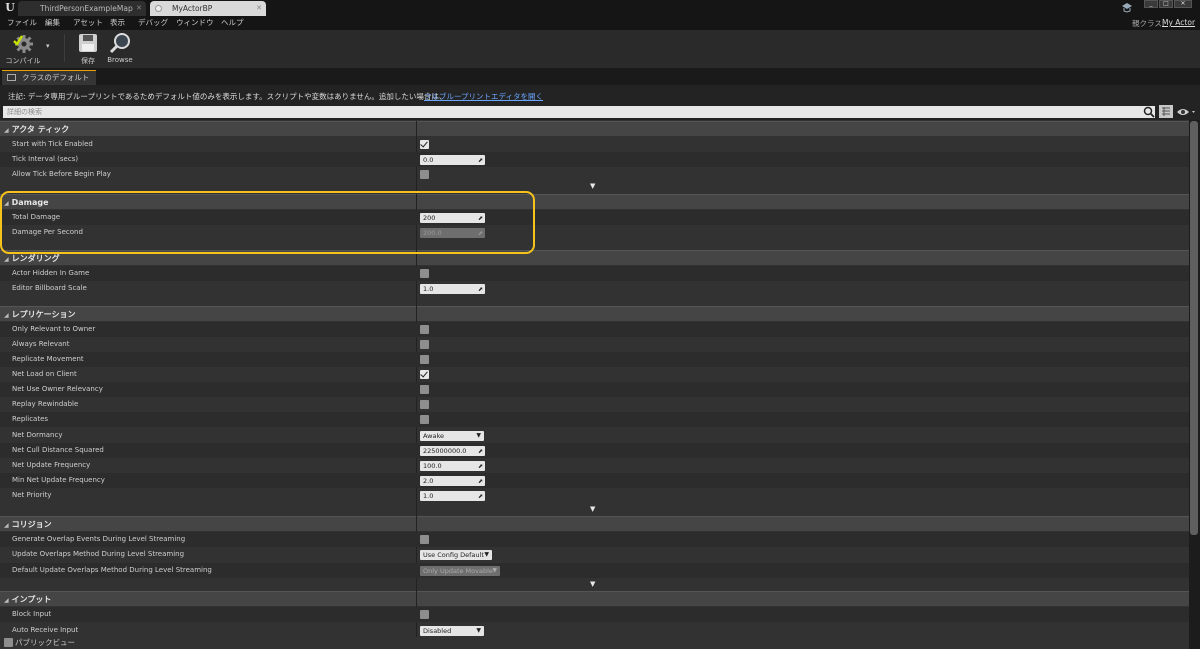 This screenshot has height=649, width=1200. What do you see at coordinates (460, 571) in the screenshot?
I see `default-update-overlaps-dropdown: Only Update Movable ▼` at bounding box center [460, 571].